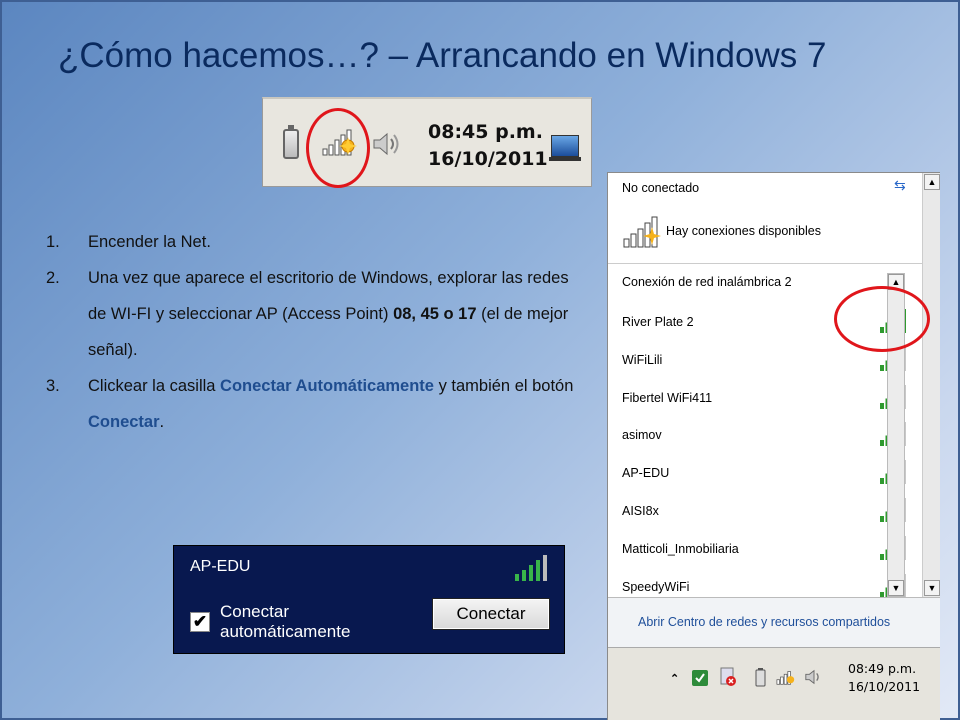 The height and width of the screenshot is (720, 960). Describe the element at coordinates (642, 232) in the screenshot. I see `wifi-available-icon` at that location.